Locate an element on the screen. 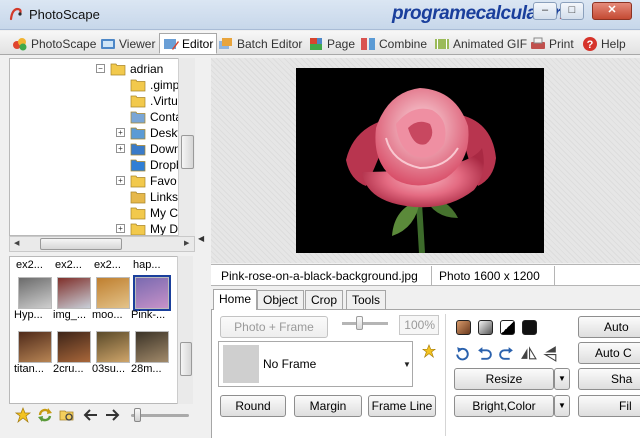  grayscale-swatch-icon is located at coordinates (485, 327).